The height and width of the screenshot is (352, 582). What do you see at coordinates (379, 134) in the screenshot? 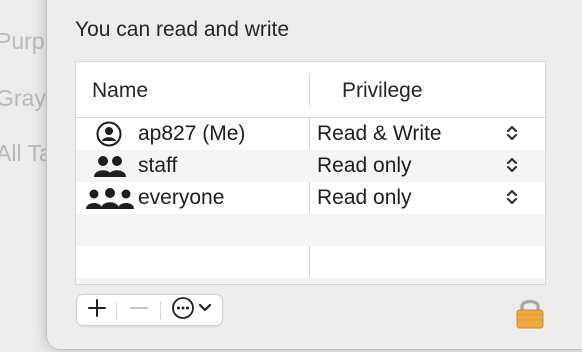
I see `privilege-popup: Read & Write` at bounding box center [379, 134].